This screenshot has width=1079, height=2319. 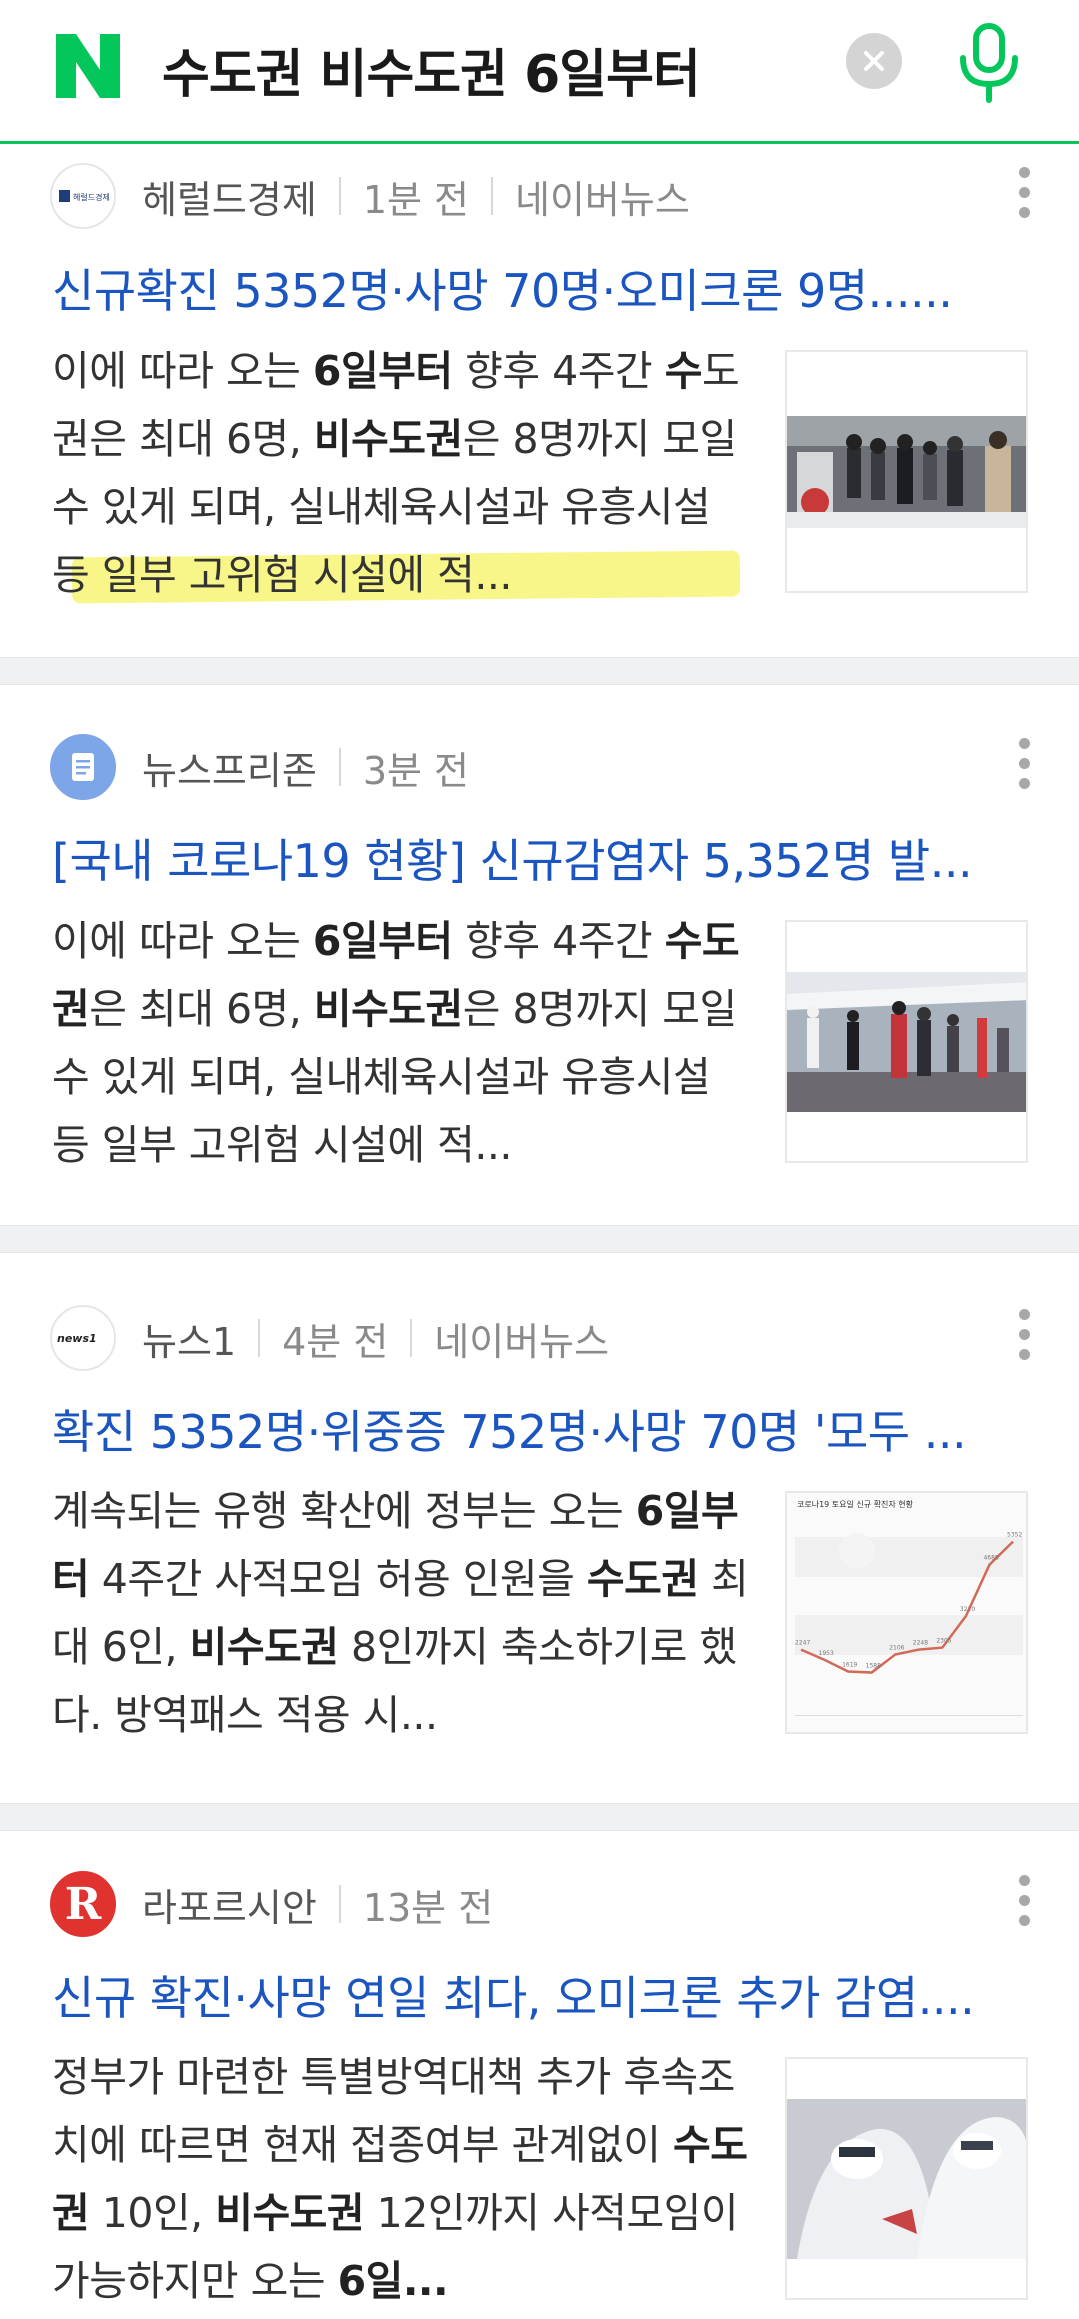 I want to click on chart-value-label: 4688, so click(x=990, y=1558).